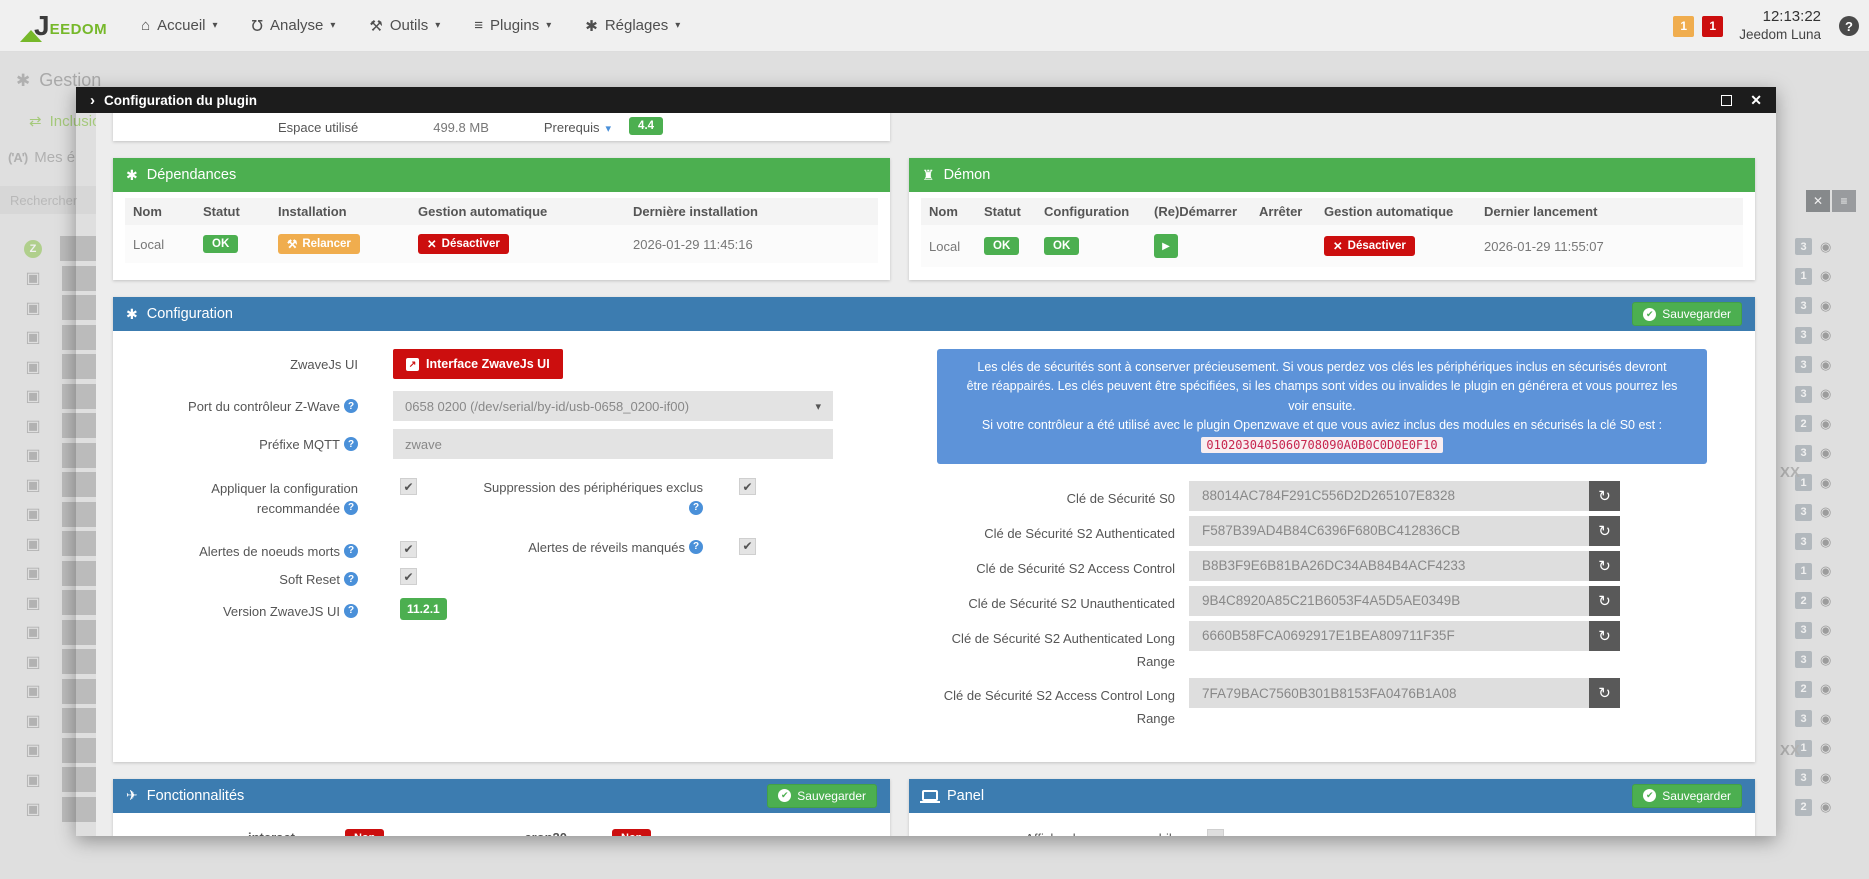 The width and height of the screenshot is (1869, 879). What do you see at coordinates (1831, 201) in the screenshot?
I see `bg-window-buttons: ✕ ≡` at bounding box center [1831, 201].